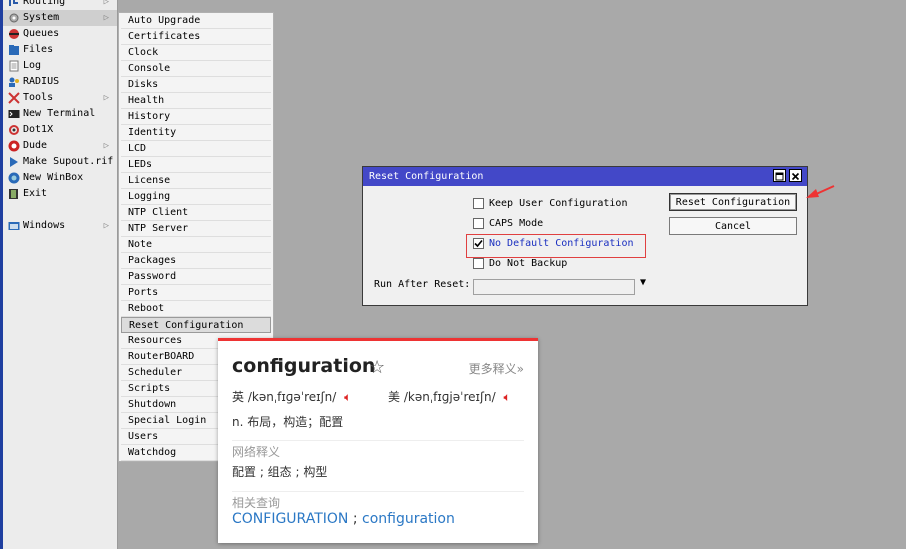 This screenshot has width=906, height=549. I want to click on submenu-label: LEDs, so click(140, 164).